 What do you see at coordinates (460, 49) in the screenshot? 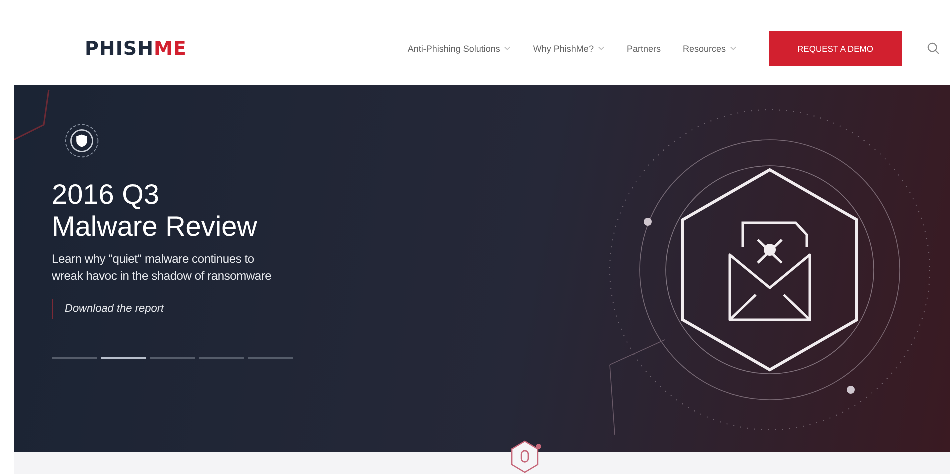
I see `nav-link: Anti-Phishing Solutions` at bounding box center [460, 49].